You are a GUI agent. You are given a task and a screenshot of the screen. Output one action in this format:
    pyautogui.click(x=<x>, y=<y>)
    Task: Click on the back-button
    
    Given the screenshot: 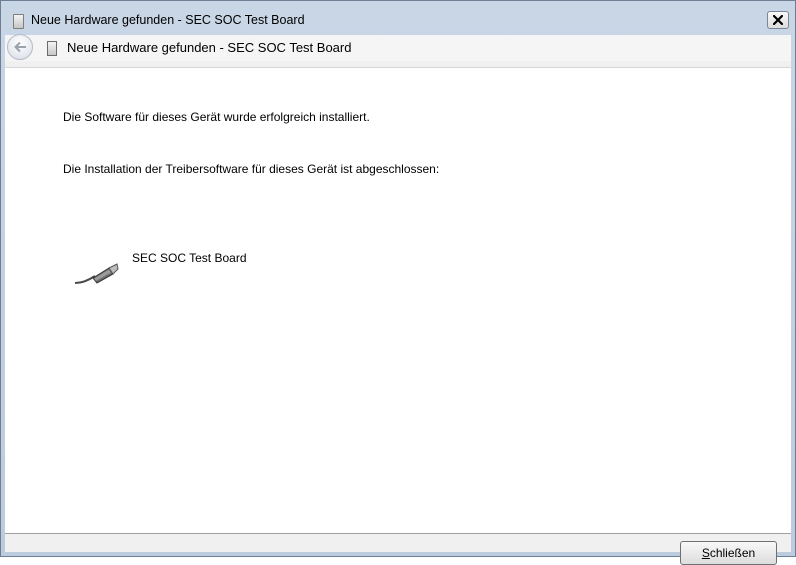 What is the action you would take?
    pyautogui.click(x=20, y=47)
    